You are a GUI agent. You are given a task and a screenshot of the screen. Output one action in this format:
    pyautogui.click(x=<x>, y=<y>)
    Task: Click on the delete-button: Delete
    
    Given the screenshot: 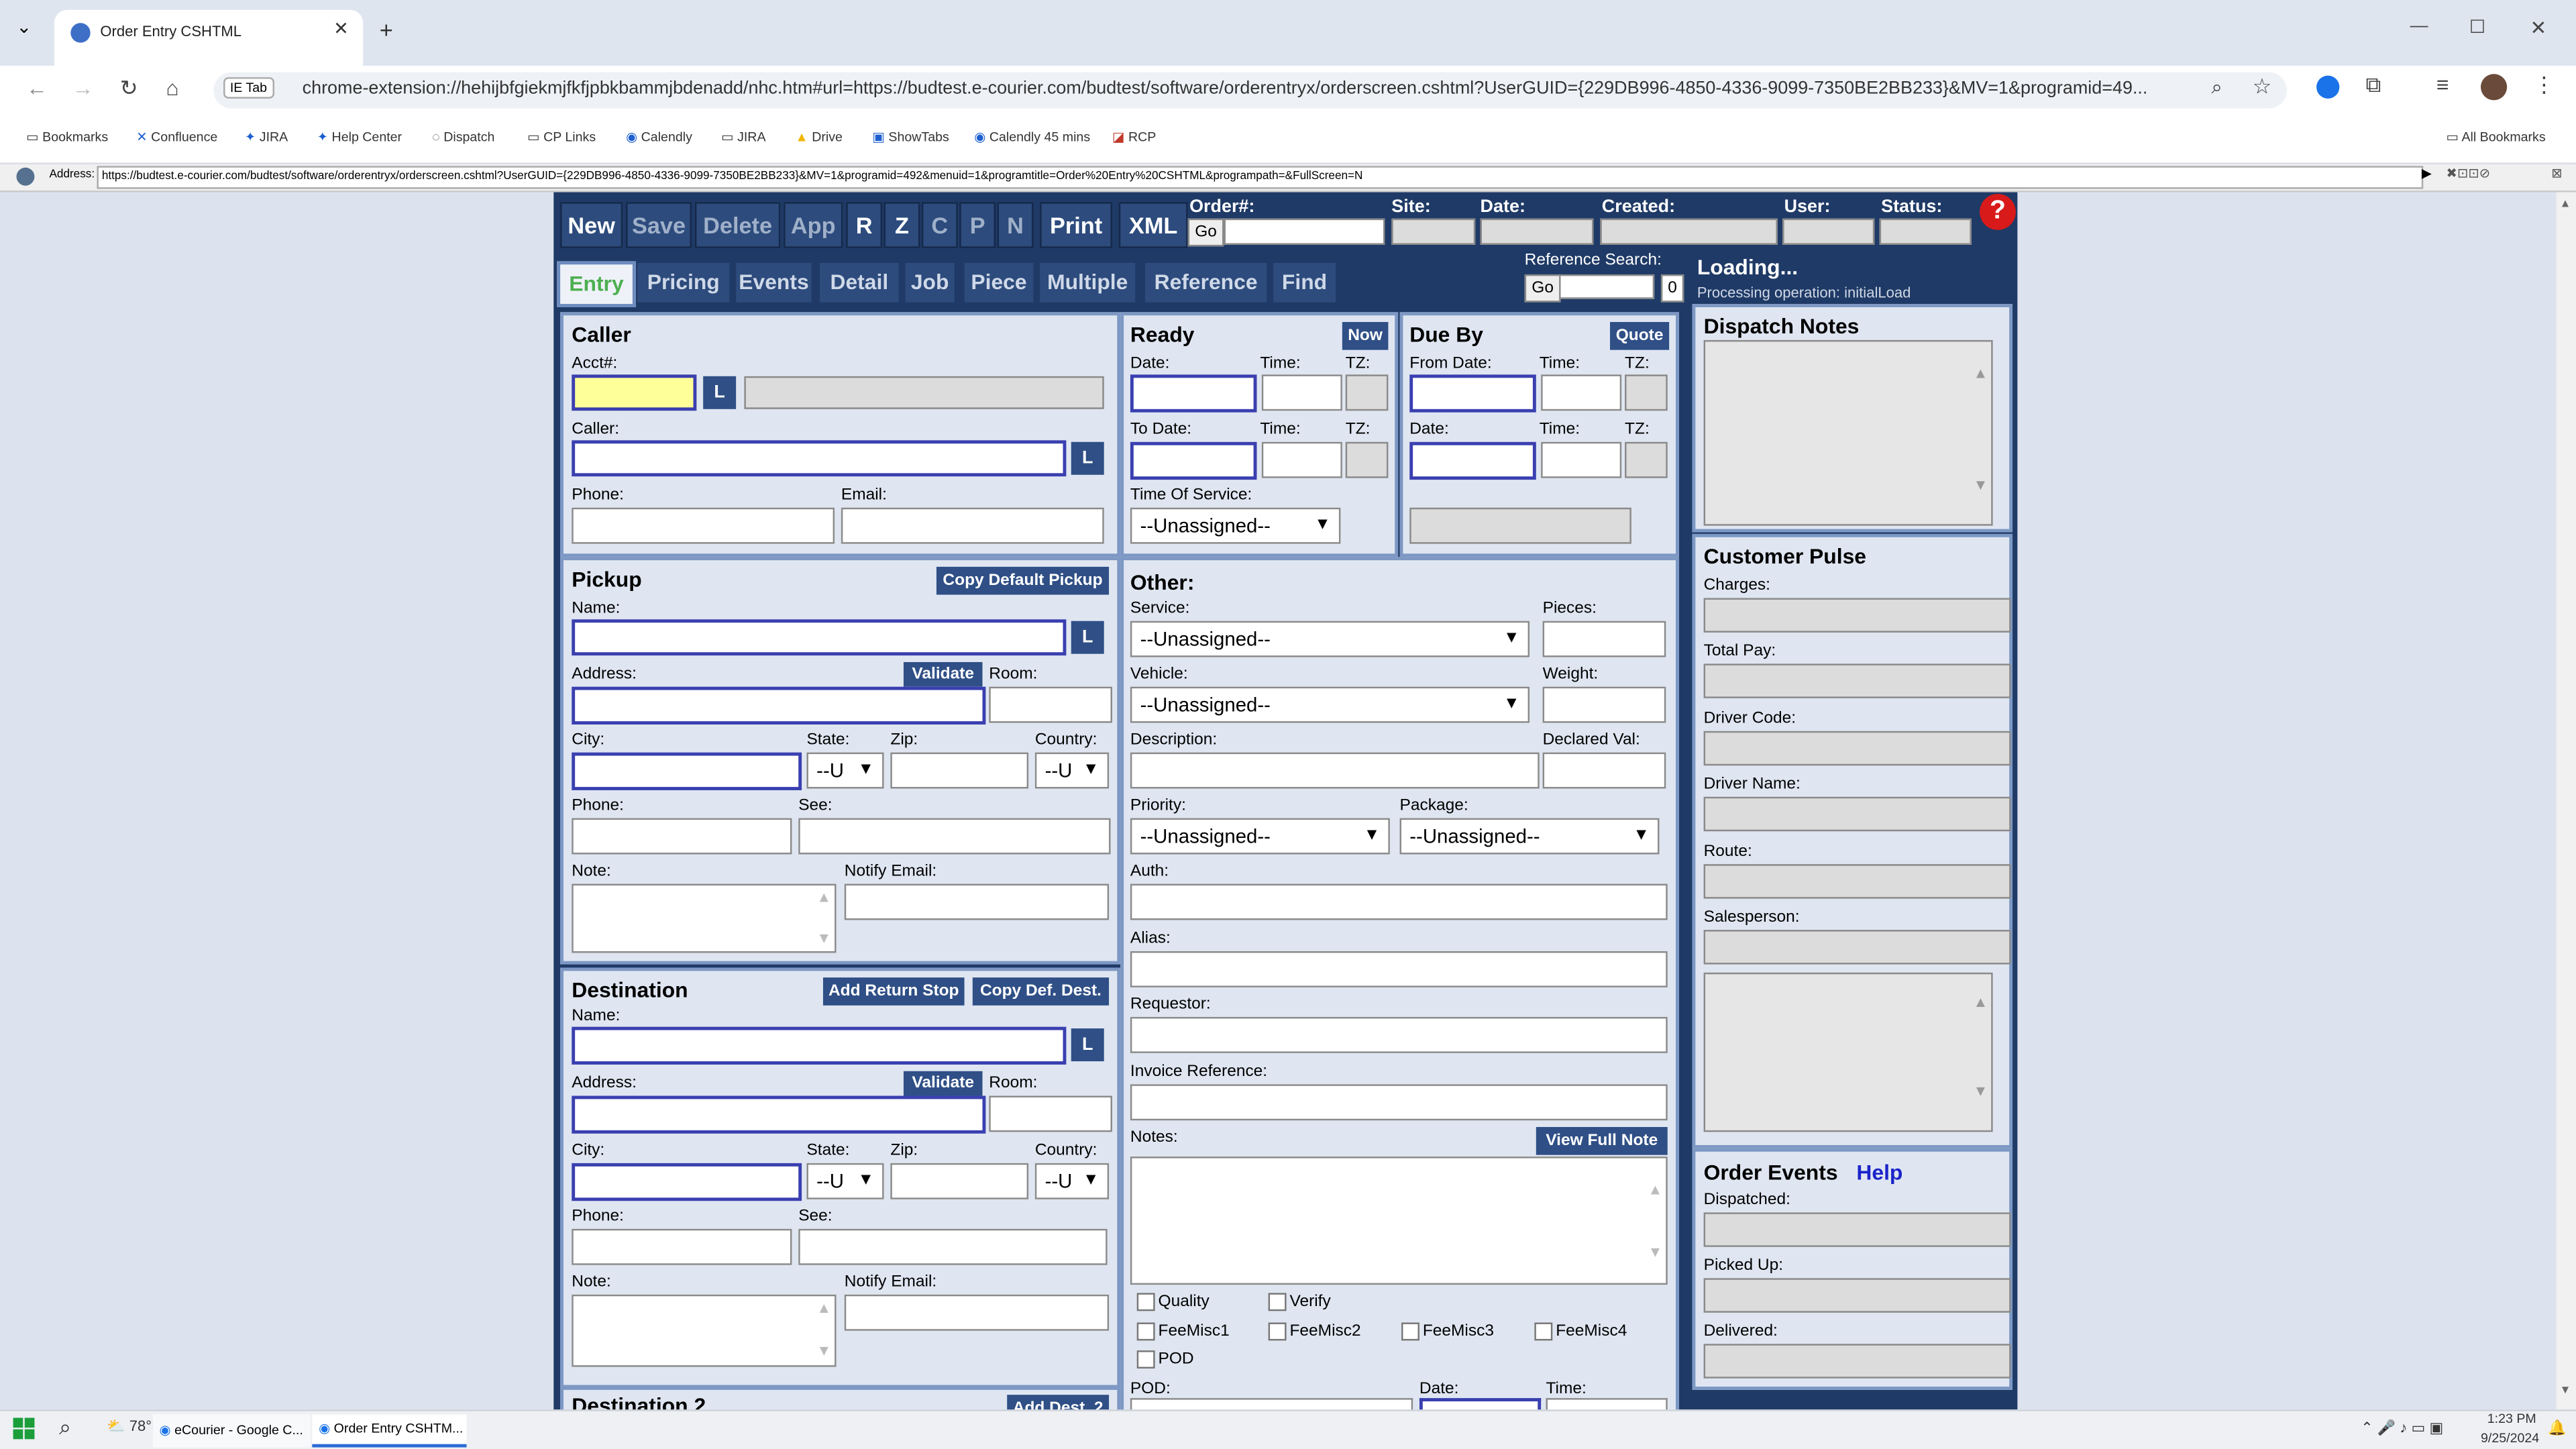 What is the action you would take?
    pyautogui.click(x=737, y=225)
    